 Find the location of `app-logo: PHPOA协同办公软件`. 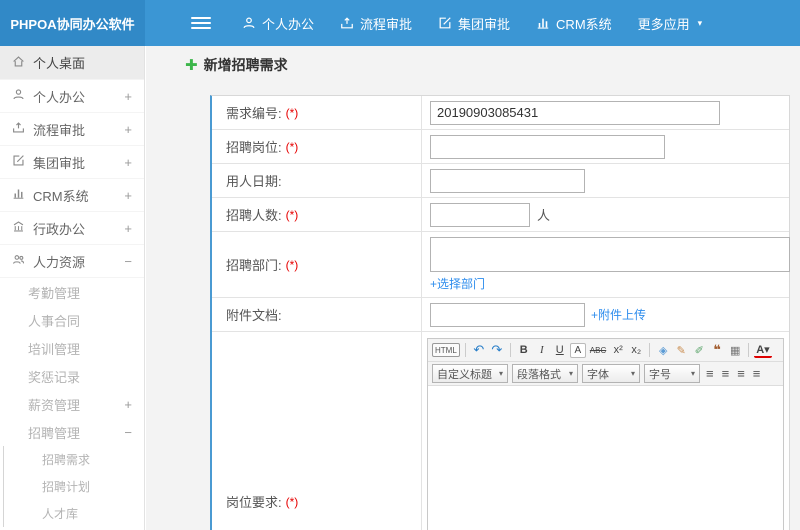

app-logo: PHPOA协同办公软件 is located at coordinates (72, 23).